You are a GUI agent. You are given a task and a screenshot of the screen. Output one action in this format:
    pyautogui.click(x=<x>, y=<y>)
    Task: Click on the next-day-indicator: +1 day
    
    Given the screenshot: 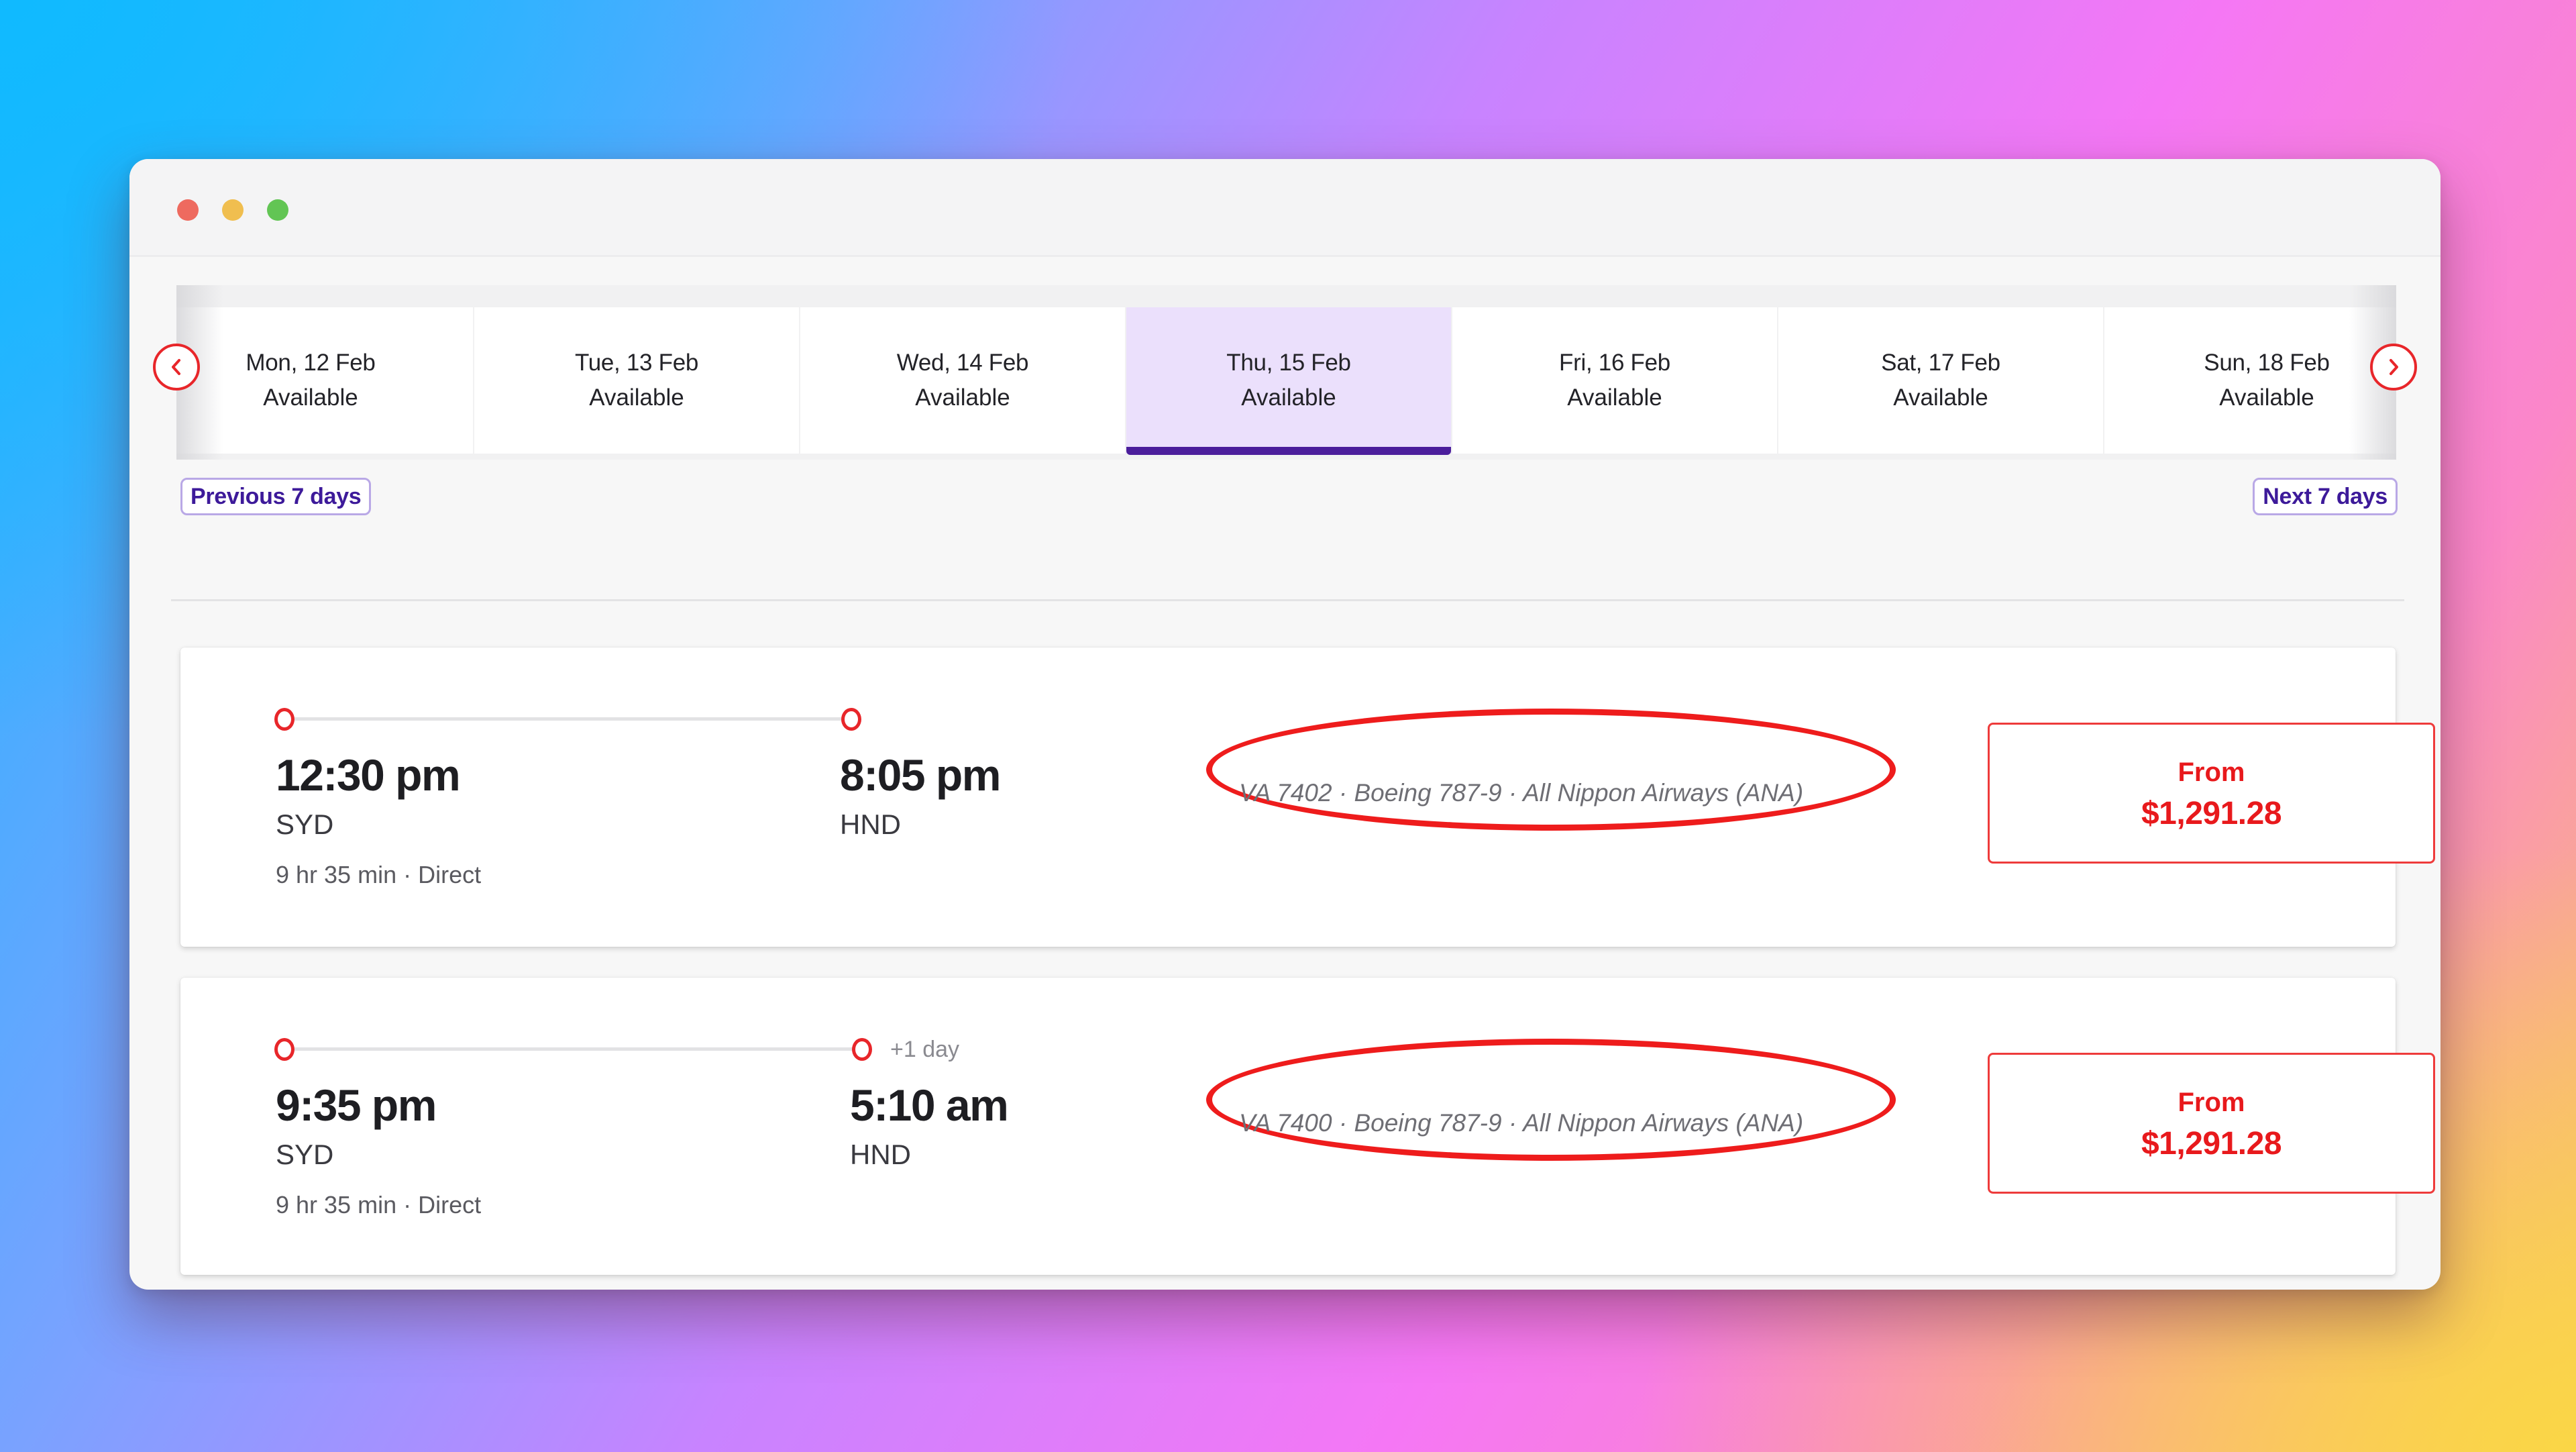 What is the action you would take?
    pyautogui.click(x=925, y=1050)
    